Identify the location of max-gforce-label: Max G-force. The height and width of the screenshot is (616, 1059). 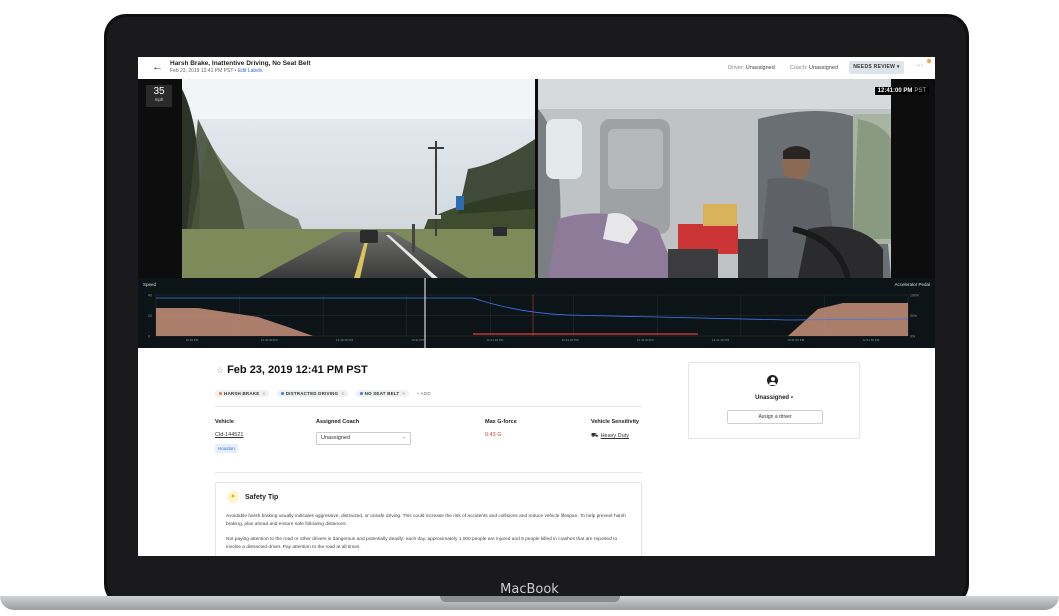
(501, 422).